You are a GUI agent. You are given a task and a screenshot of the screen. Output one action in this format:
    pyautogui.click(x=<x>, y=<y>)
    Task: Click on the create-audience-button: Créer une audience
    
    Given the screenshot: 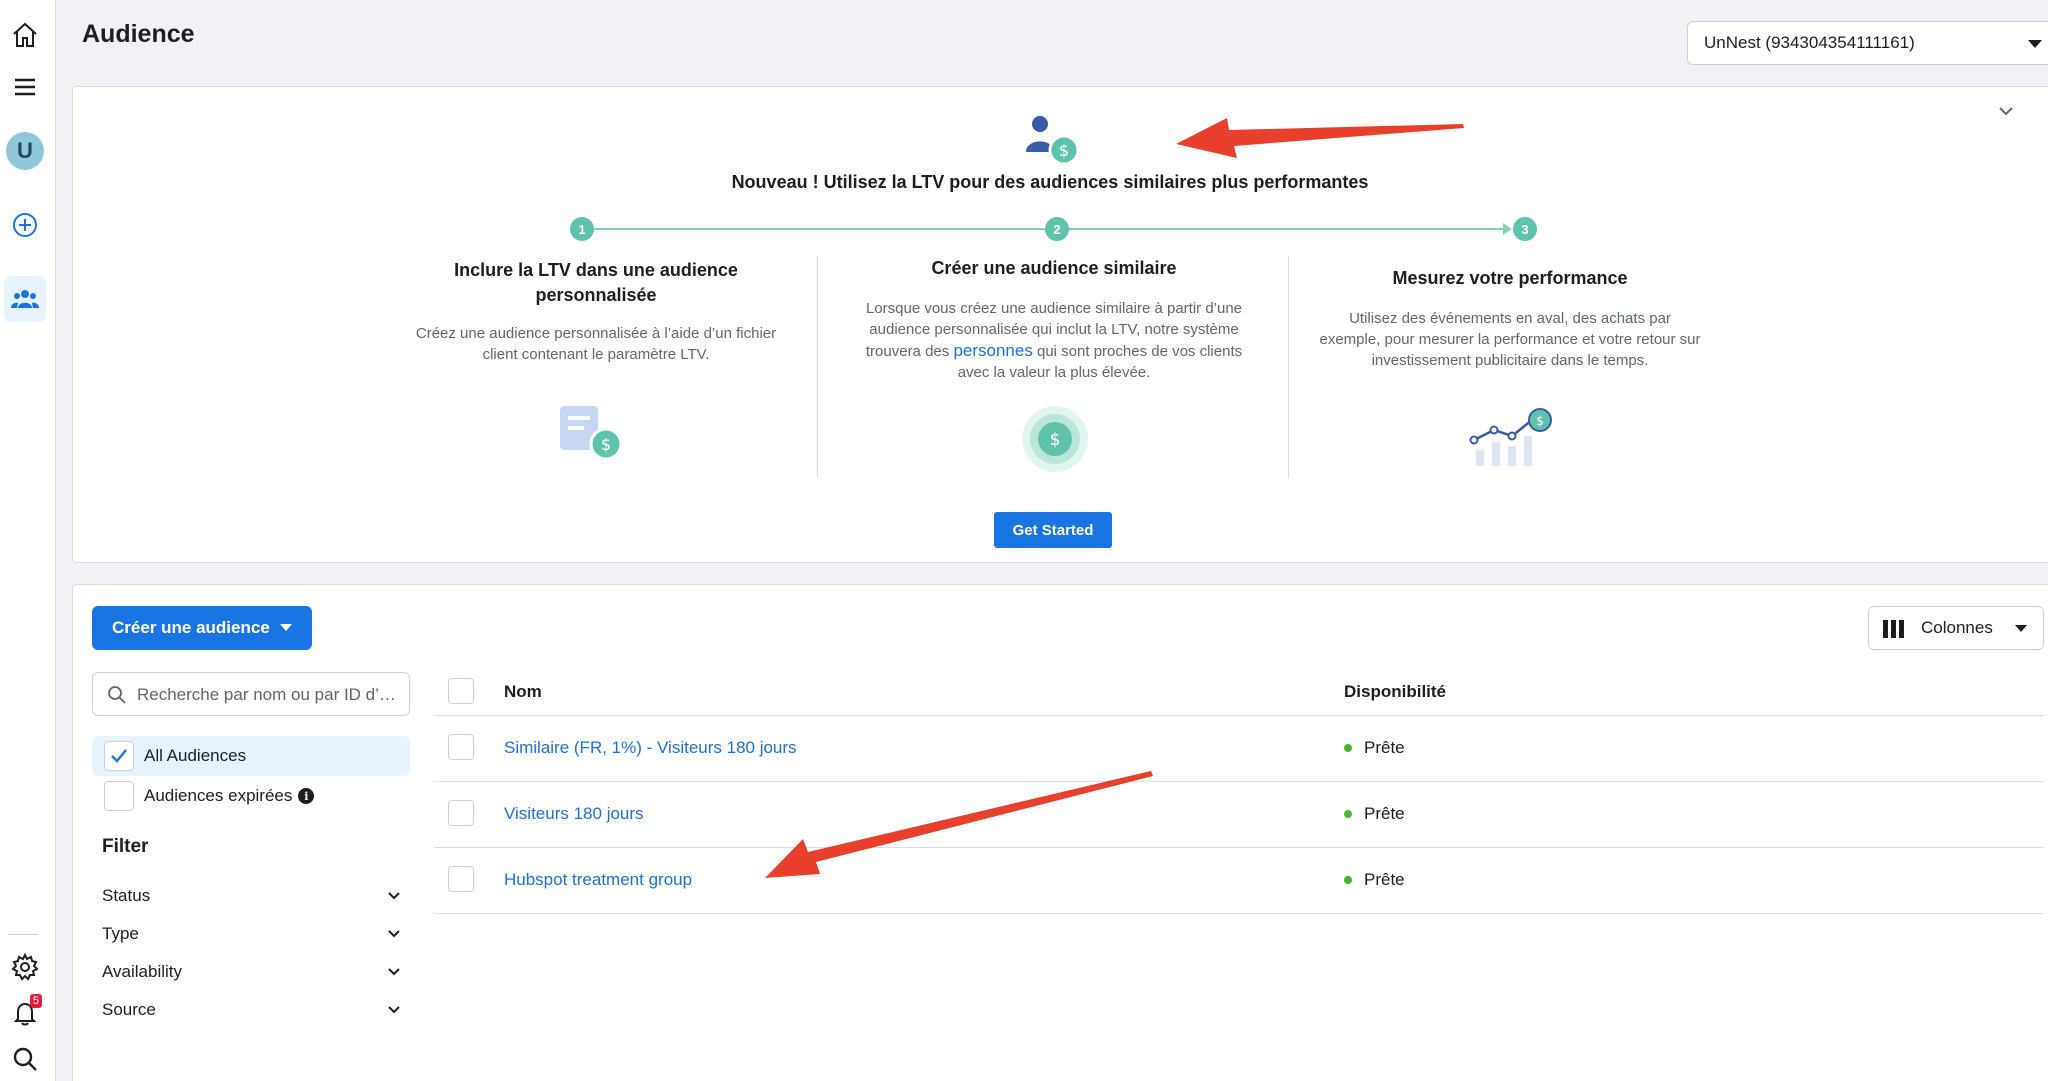 What is the action you would take?
    pyautogui.click(x=202, y=628)
    